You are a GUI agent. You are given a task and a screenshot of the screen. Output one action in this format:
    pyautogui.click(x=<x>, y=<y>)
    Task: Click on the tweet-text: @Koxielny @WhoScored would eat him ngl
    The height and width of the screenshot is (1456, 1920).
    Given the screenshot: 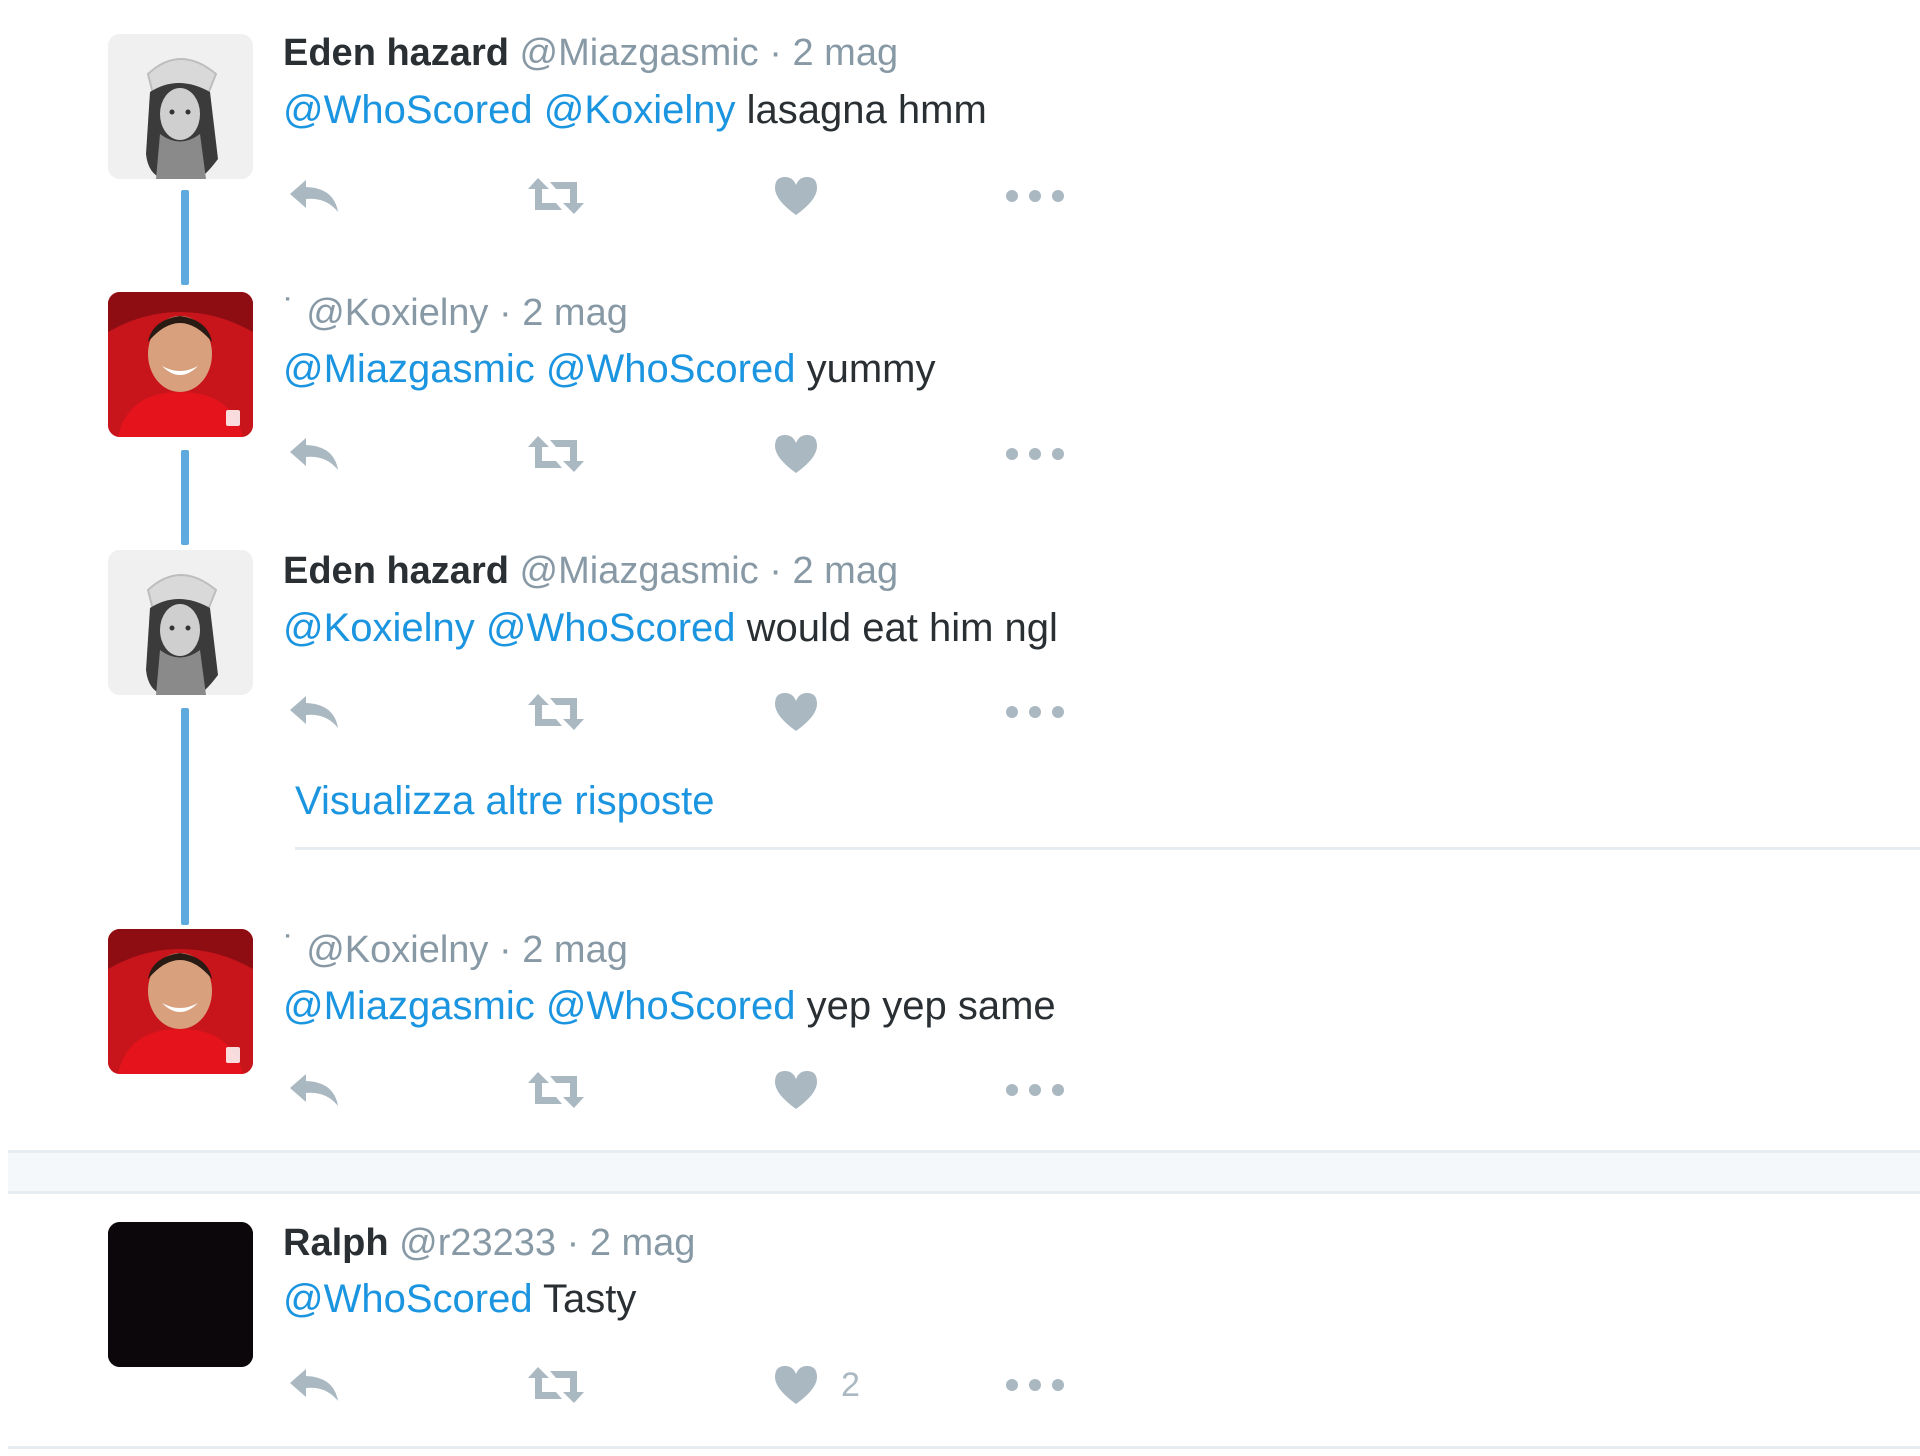 What is the action you would take?
    pyautogui.click(x=670, y=628)
    